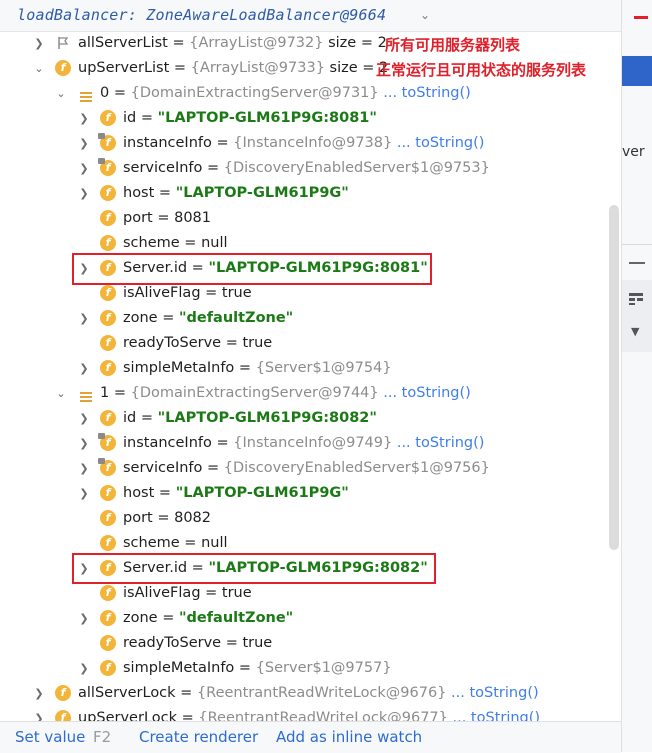 This screenshot has width=652, height=753. What do you see at coordinates (123, 43) in the screenshot?
I see `row-name: allServerList` at bounding box center [123, 43].